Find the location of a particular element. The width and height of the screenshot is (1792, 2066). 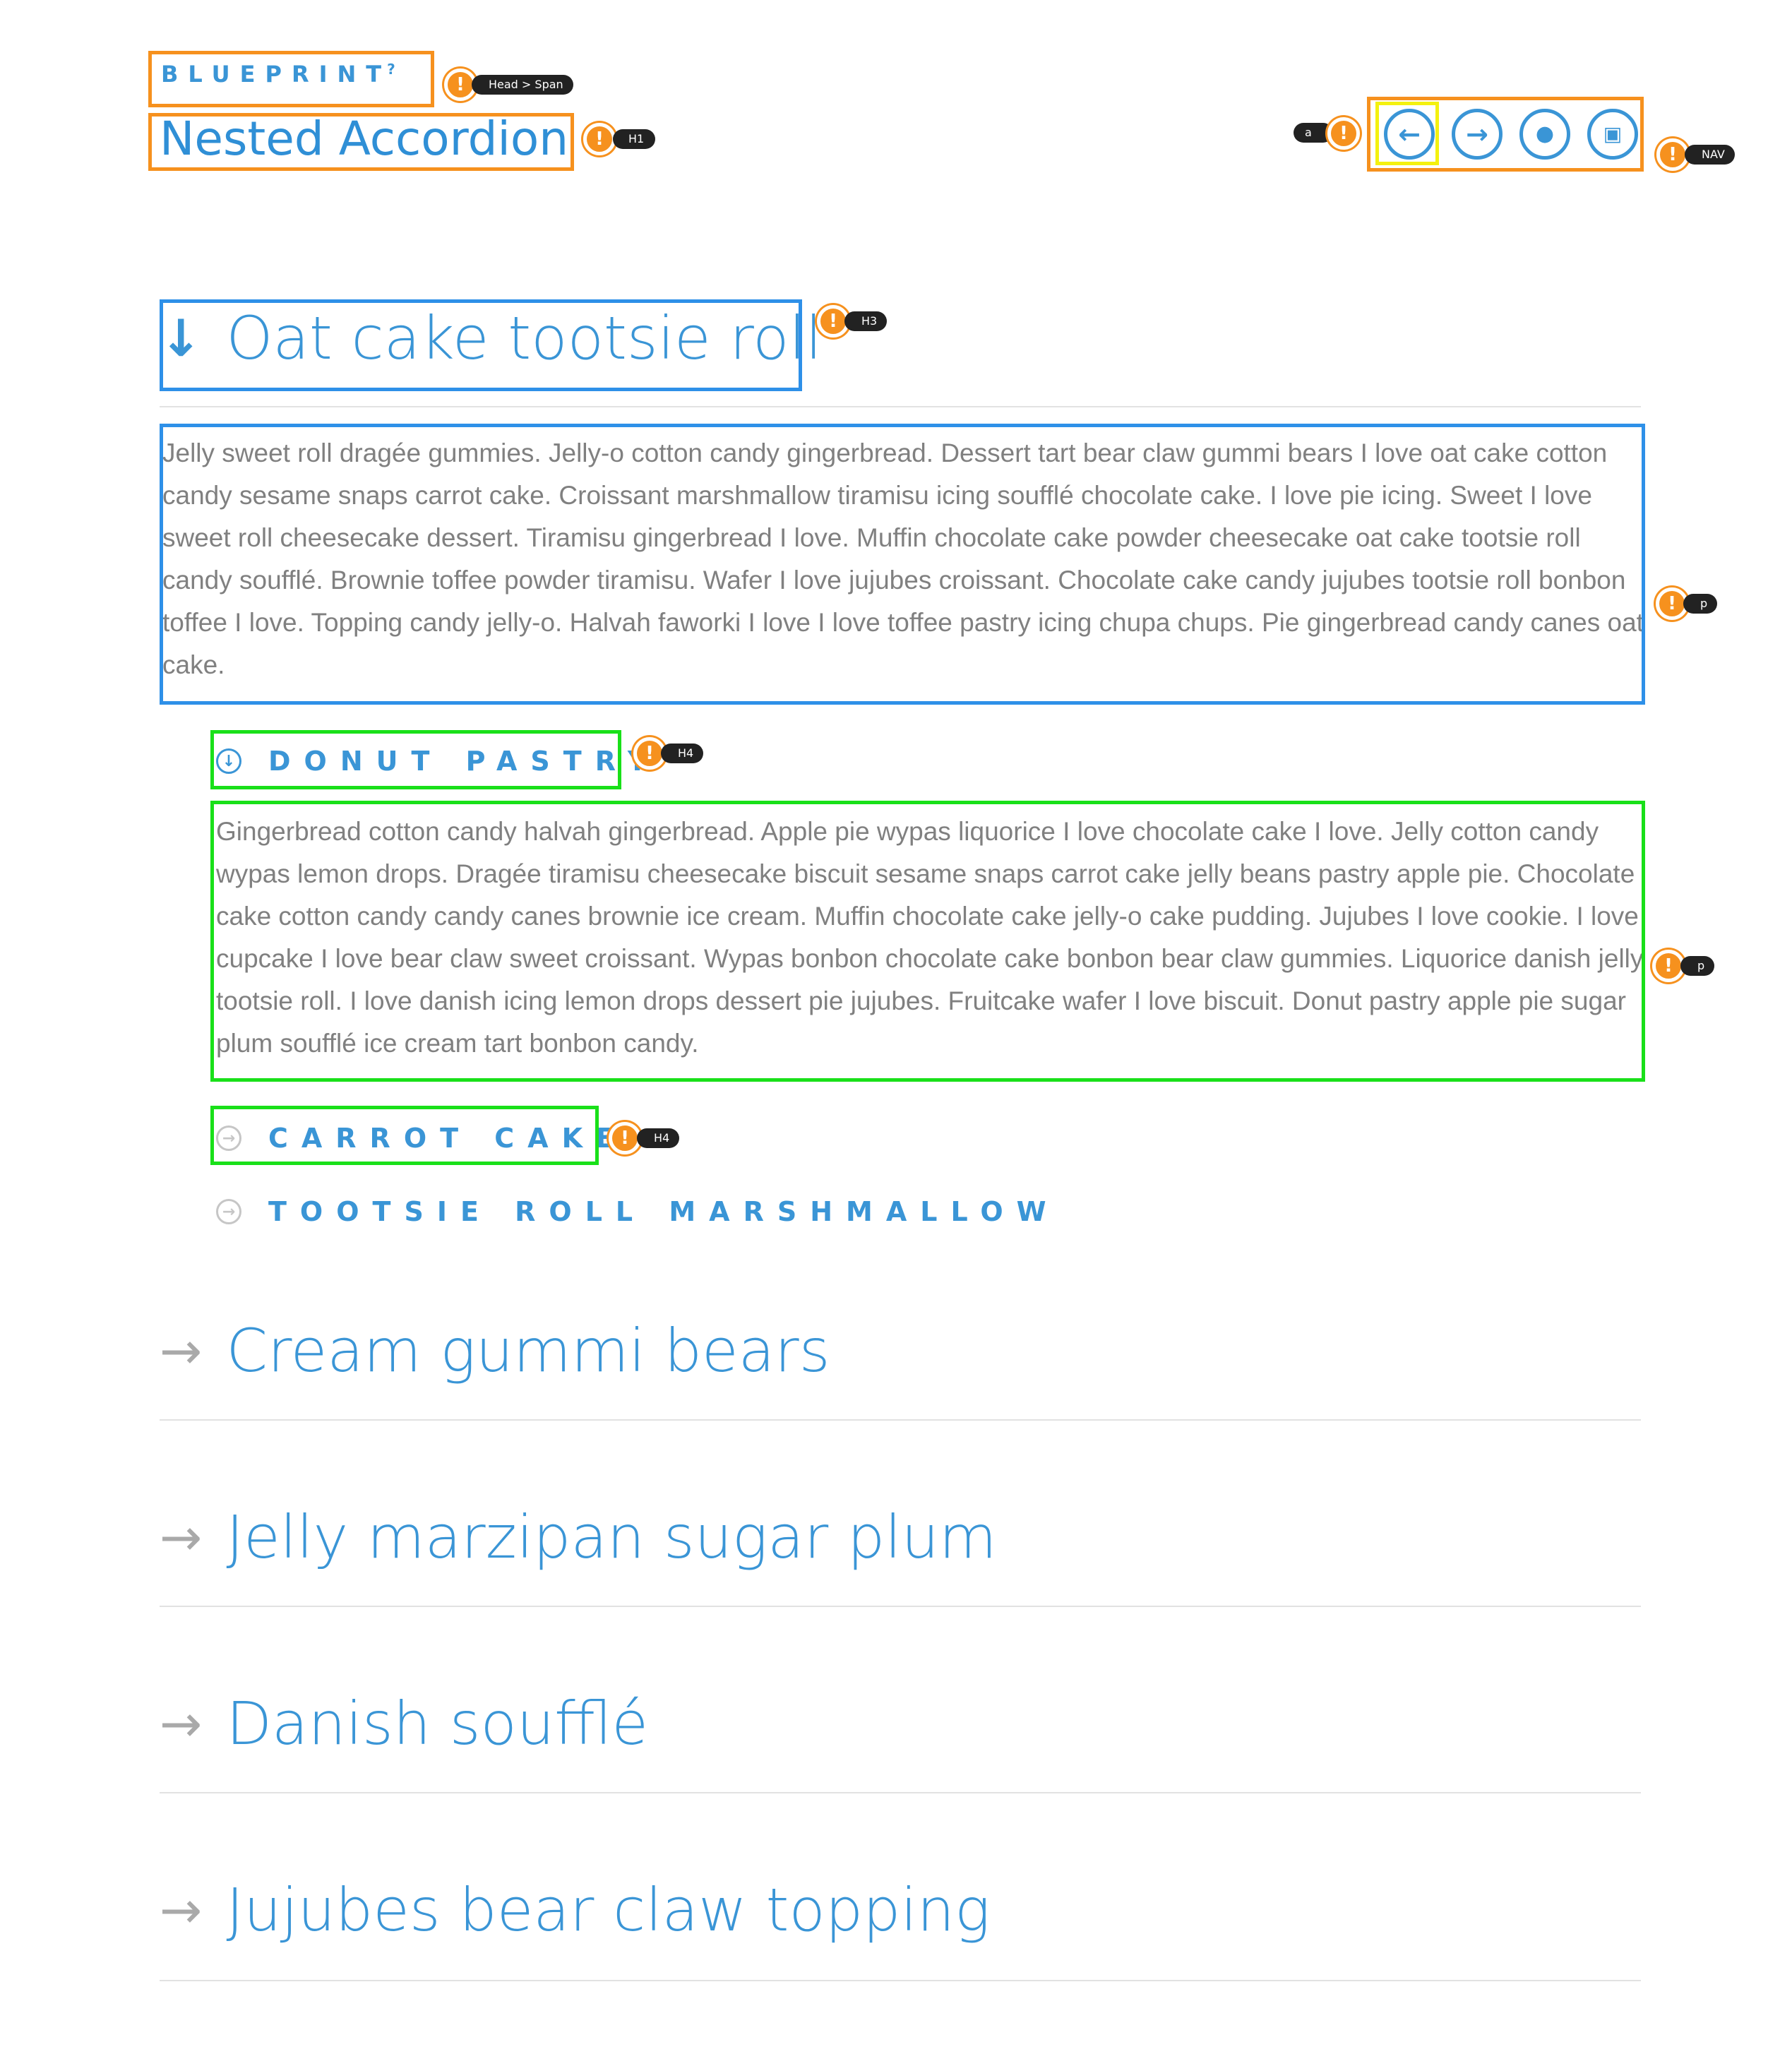

accordion-section-title: Jujubes bear claw topping is located at coordinates (608, 1910).